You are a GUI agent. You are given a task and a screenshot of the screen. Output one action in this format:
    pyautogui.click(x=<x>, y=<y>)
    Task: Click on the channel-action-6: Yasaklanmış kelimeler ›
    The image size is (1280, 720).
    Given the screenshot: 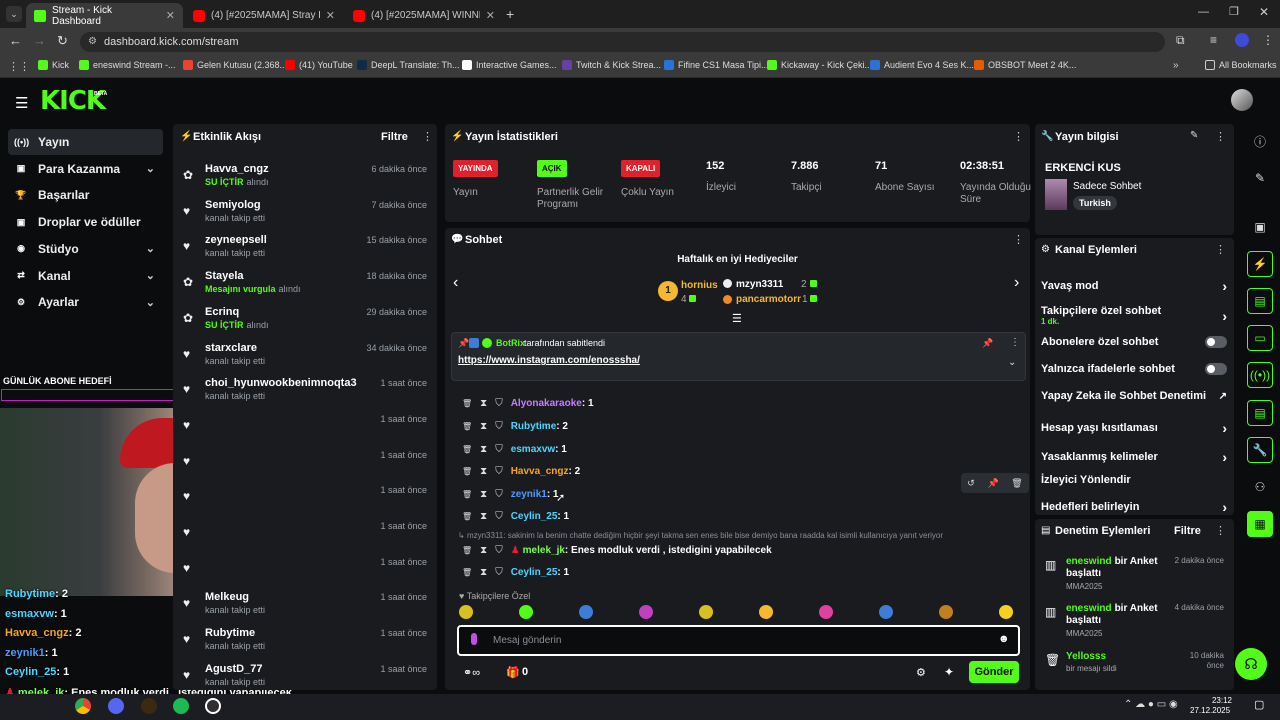 What is the action you would take?
    pyautogui.click(x=1134, y=457)
    